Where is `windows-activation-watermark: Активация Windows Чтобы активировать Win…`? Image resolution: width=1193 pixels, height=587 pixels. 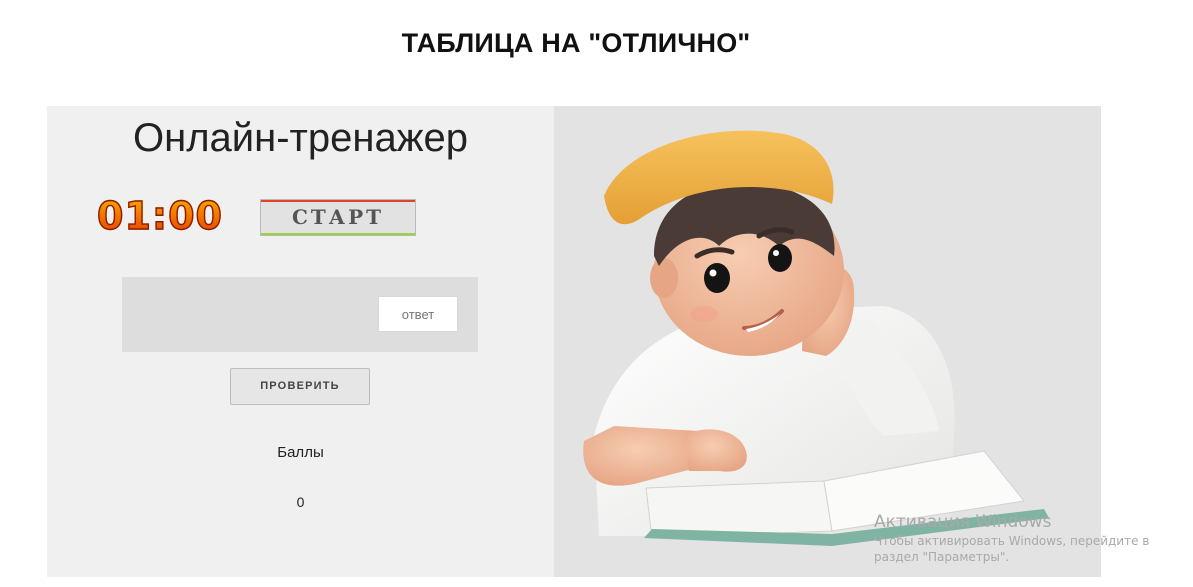
windows-activation-watermark: Активация Windows Чтобы активировать Win… is located at coordinates (1011, 538).